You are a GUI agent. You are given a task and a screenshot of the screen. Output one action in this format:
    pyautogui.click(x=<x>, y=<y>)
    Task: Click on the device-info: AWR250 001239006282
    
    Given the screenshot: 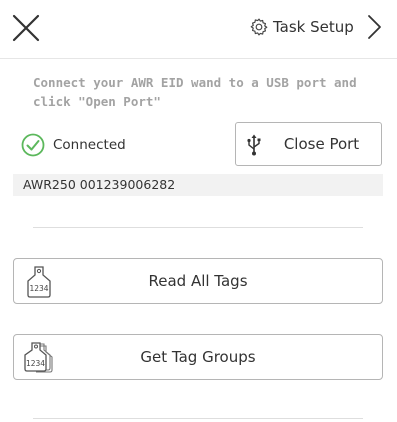 What is the action you would take?
    pyautogui.click(x=198, y=185)
    